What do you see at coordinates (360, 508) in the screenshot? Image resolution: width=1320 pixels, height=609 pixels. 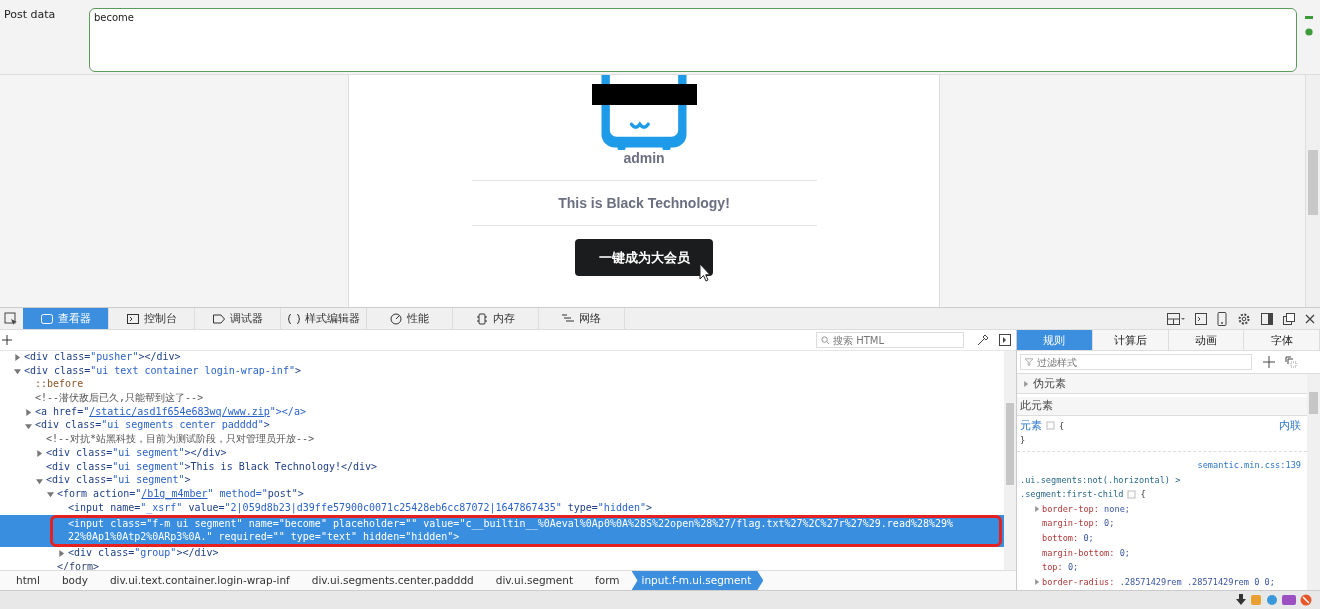 I see `html-node-text: <input name="_xsrf" value="2|059d8b23|d39ffe57900c0071c25428eb6cc87072|1647867435" type="hidden">` at bounding box center [360, 508].